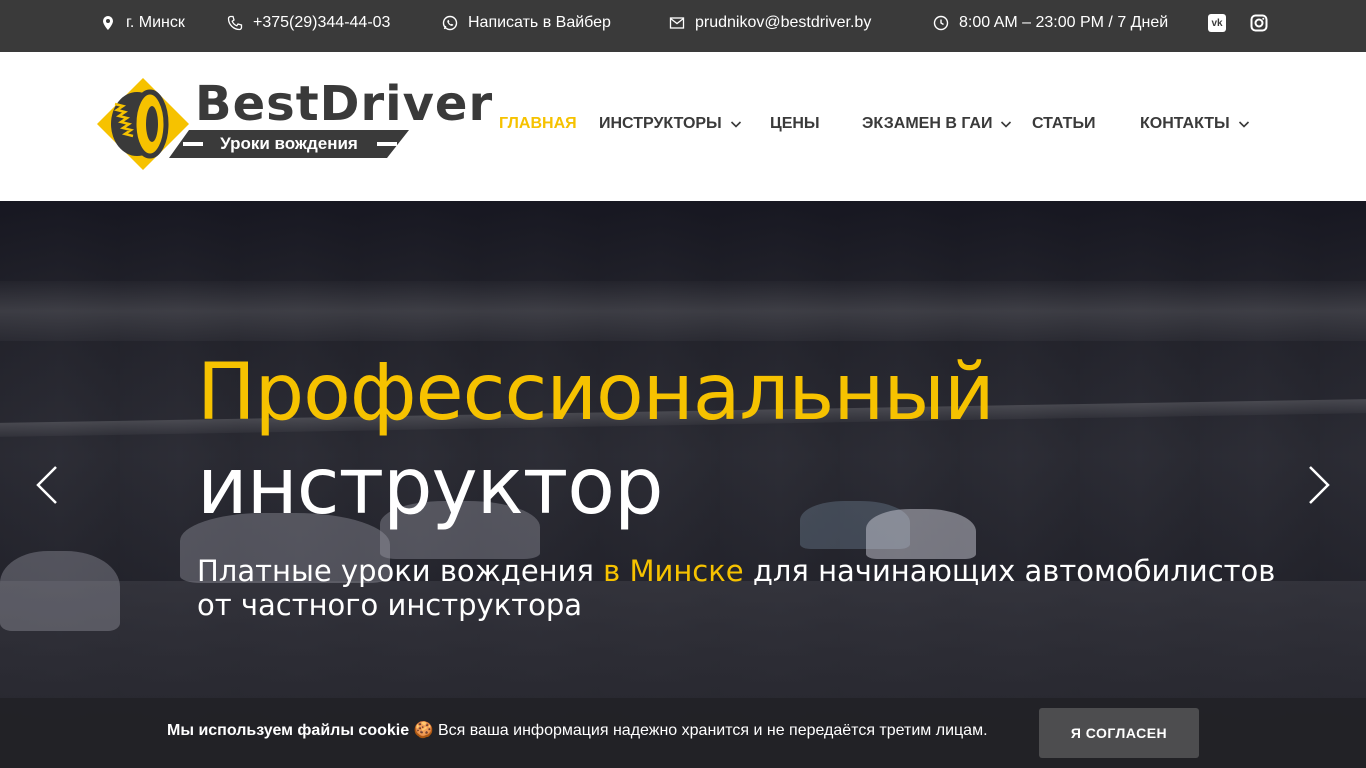  What do you see at coordinates (1217, 23) in the screenshot?
I see `vk-icon: vk` at bounding box center [1217, 23].